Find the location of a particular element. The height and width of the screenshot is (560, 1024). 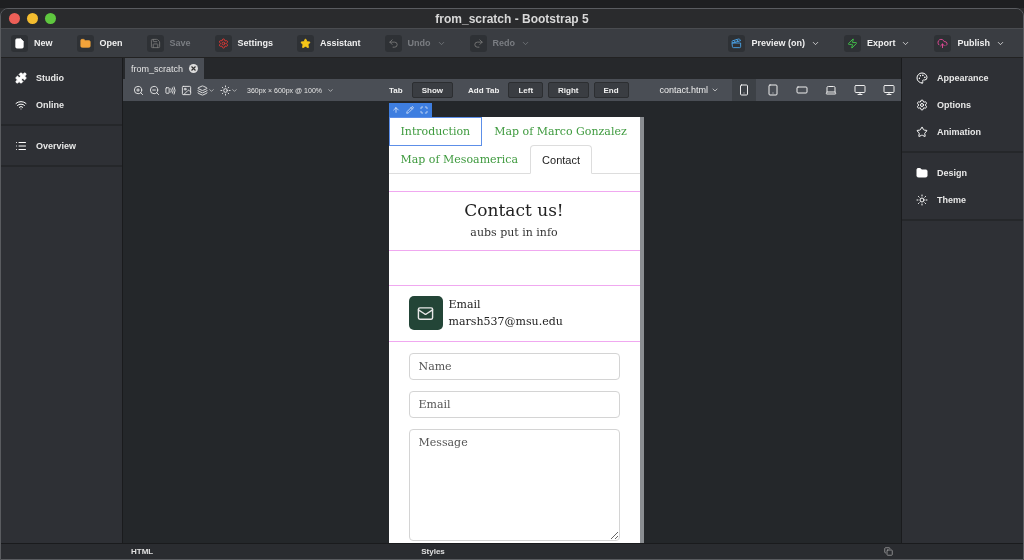

toolbar-button: Open is located at coordinates (99, 43).